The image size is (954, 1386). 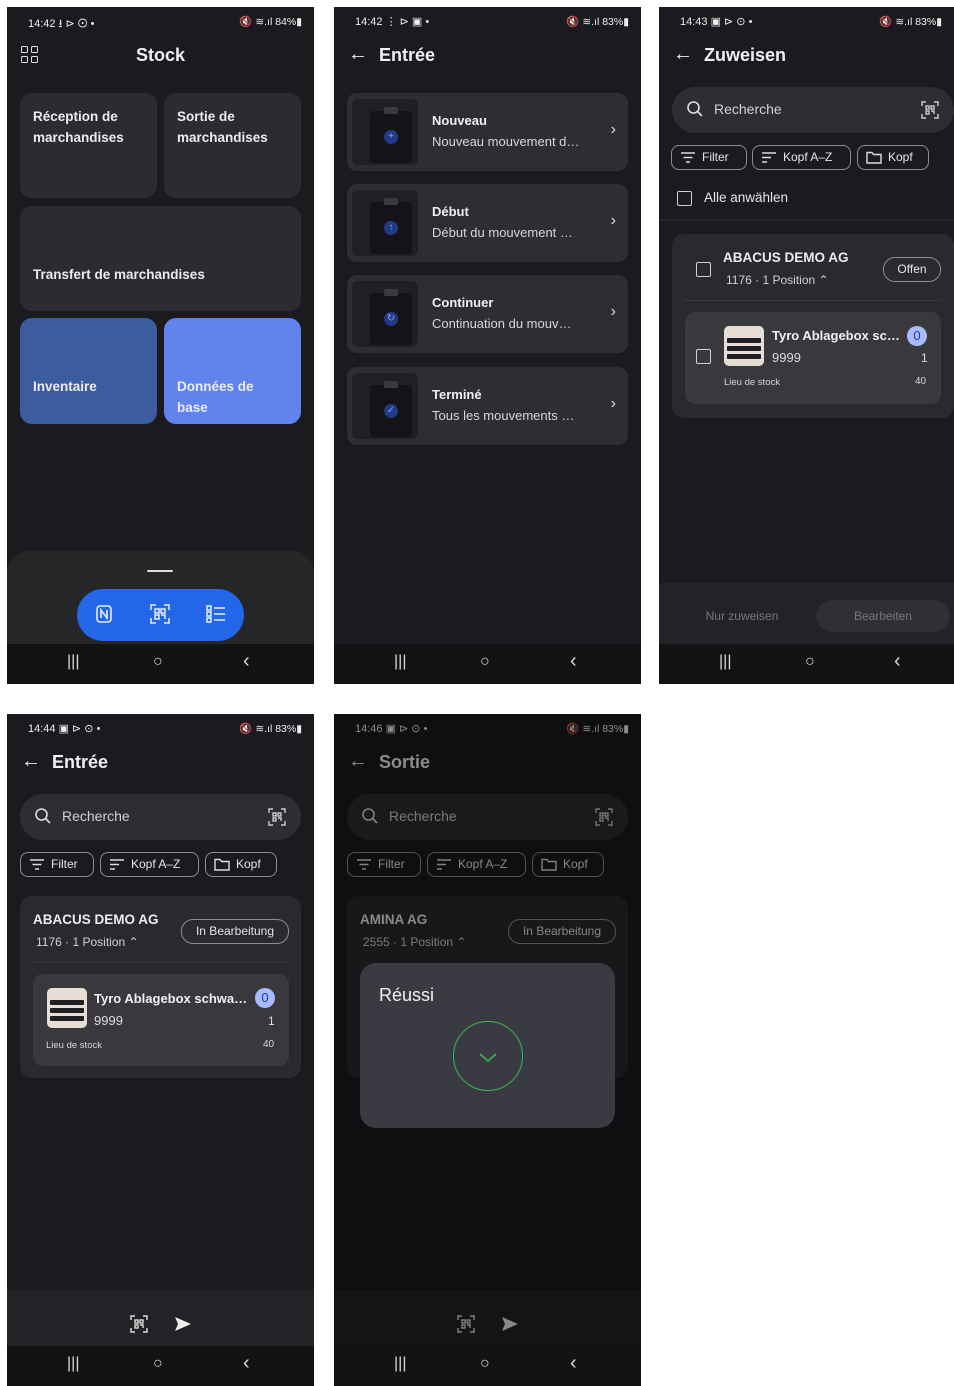 What do you see at coordinates (88, 371) in the screenshot?
I see `tile-inventory: Inventaire` at bounding box center [88, 371].